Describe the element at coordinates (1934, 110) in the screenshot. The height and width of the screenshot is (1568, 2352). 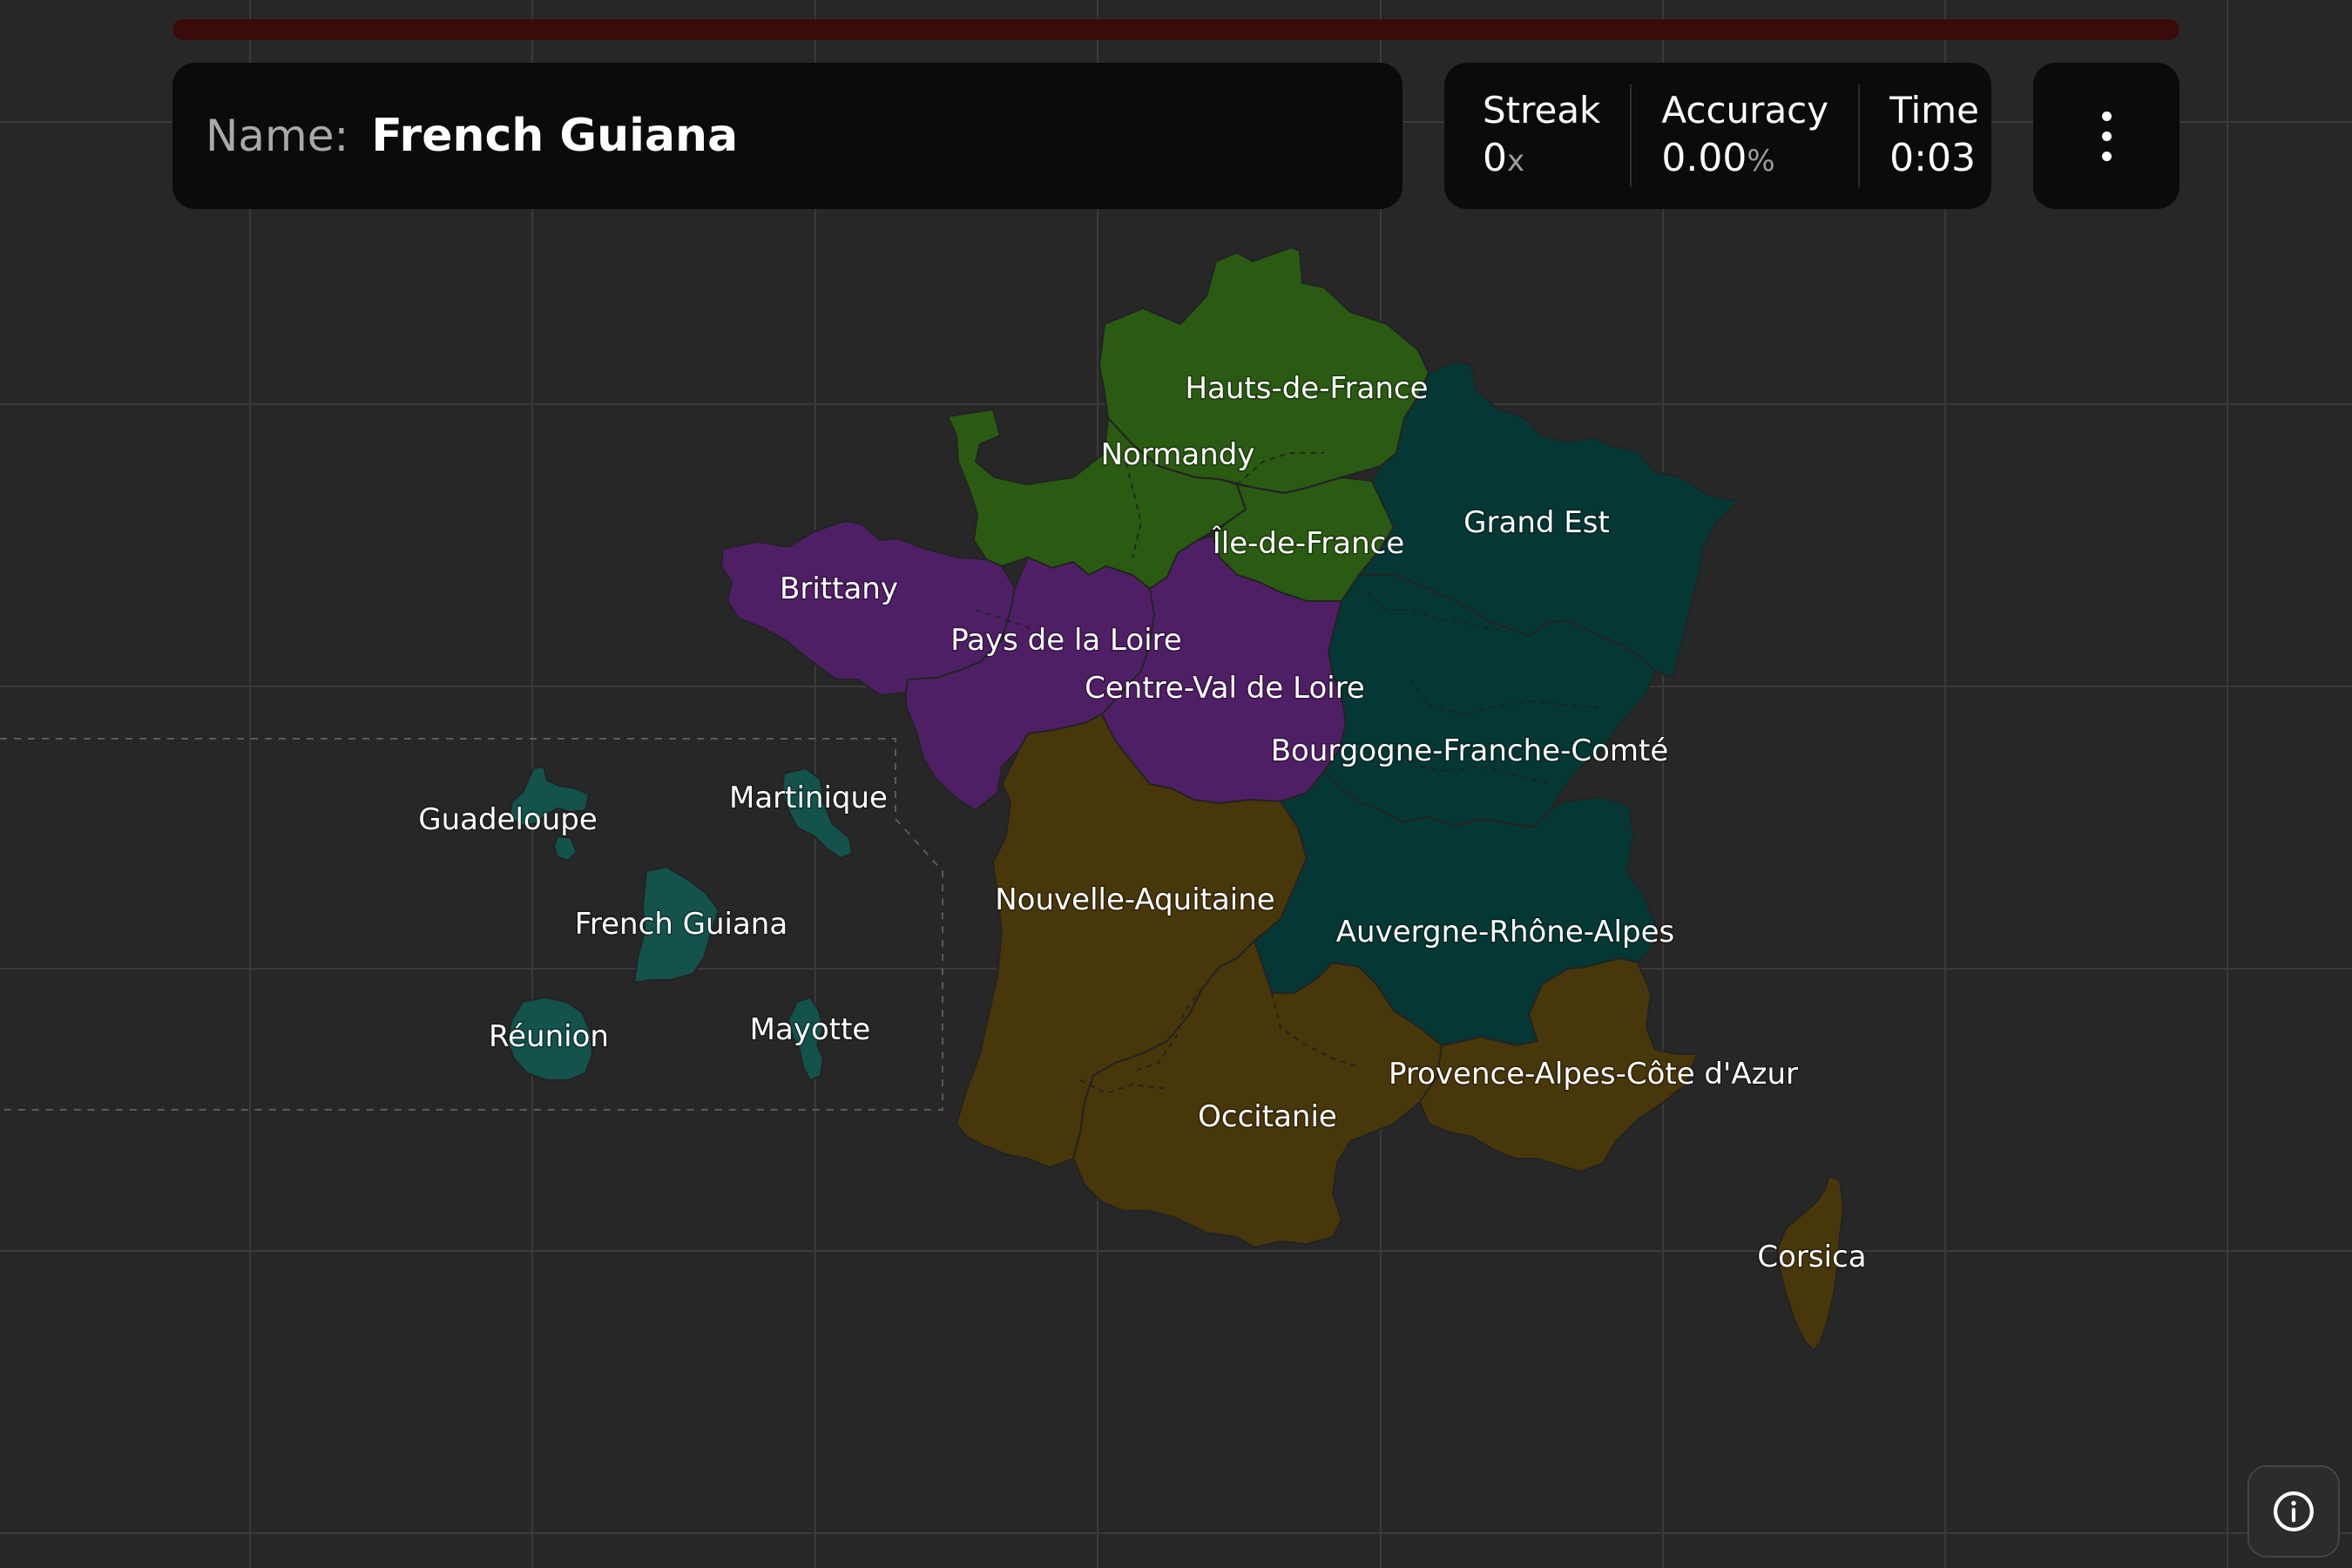
I see `time-label: Time` at that location.